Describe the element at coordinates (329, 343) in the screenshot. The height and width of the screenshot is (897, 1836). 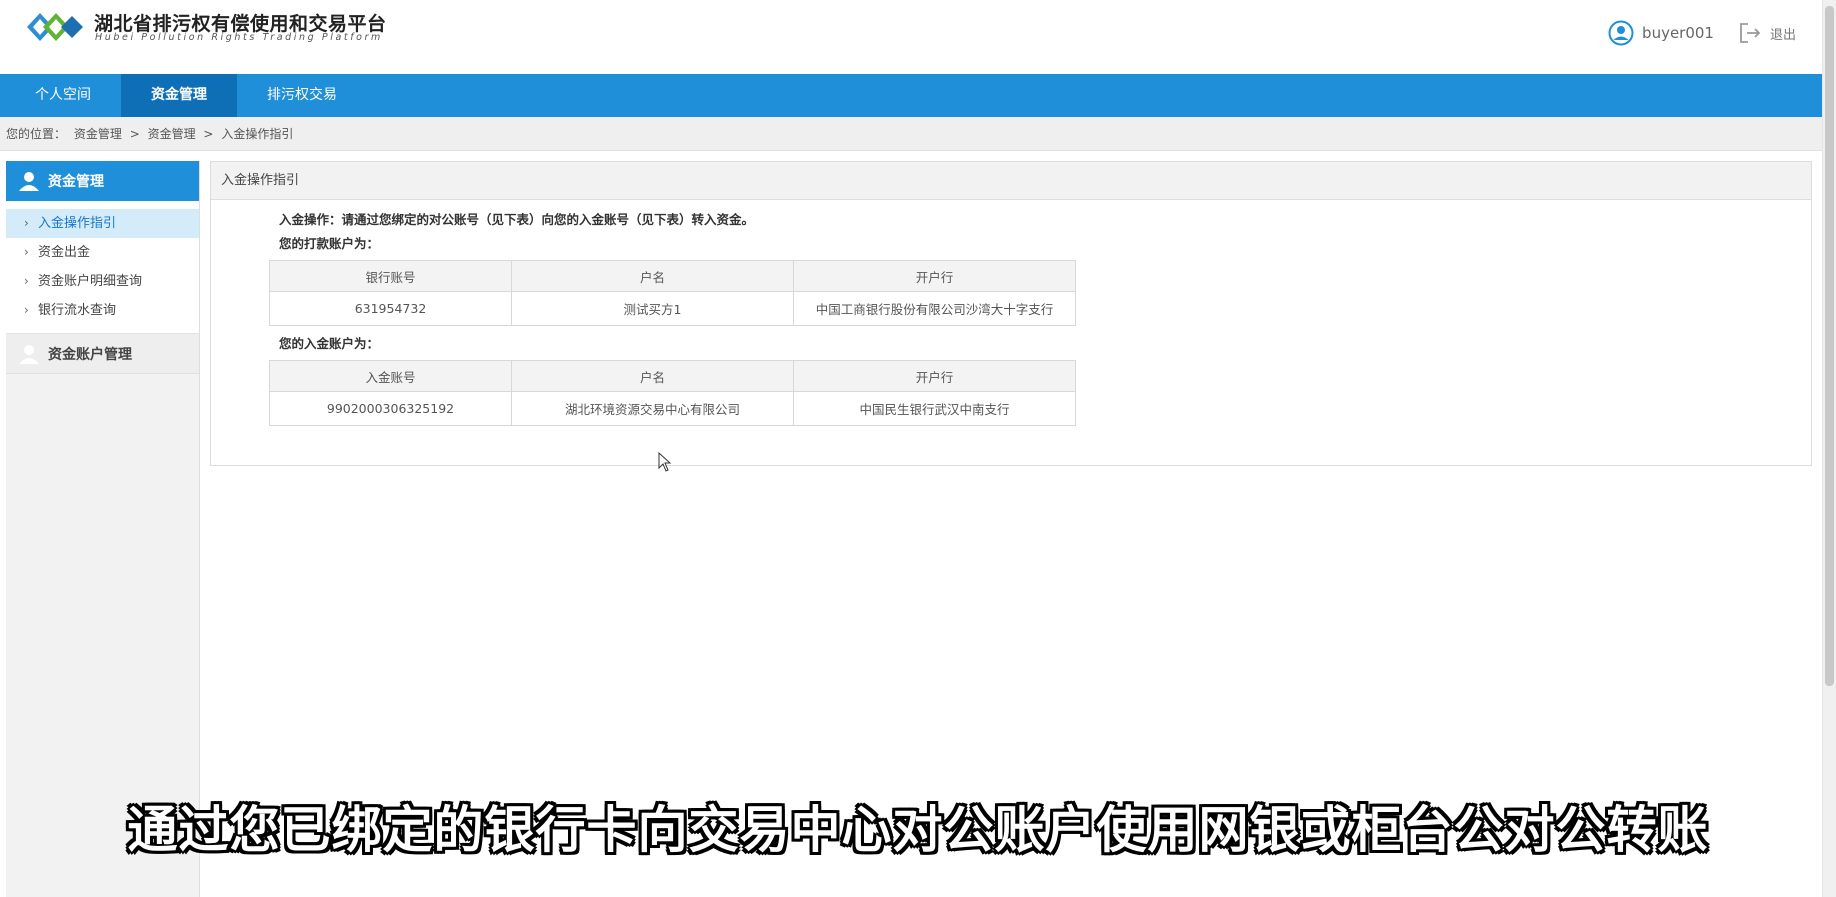
I see `deposit-account-title: 您的入金账户为：` at that location.